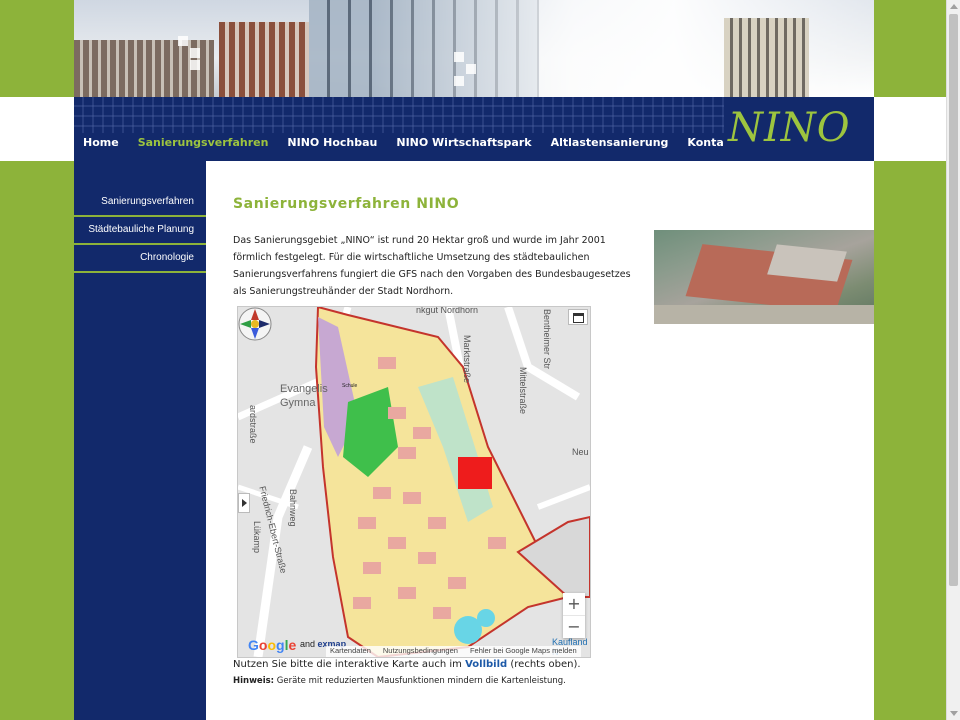 The image size is (960, 720). I want to click on nav-sanierungsverfahren: Sanierungsverfahren, so click(204, 143).